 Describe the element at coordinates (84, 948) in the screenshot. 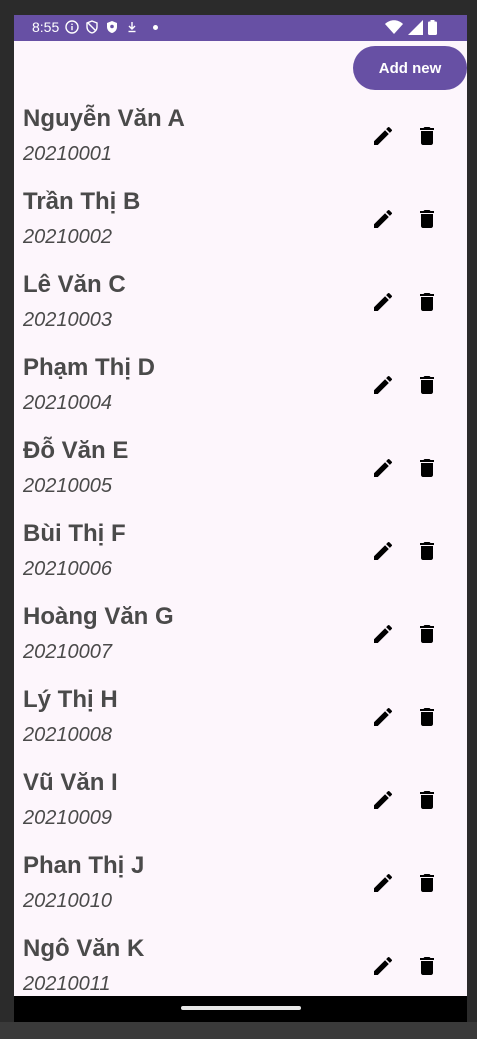

I see `student-name: Ngô Văn K` at that location.